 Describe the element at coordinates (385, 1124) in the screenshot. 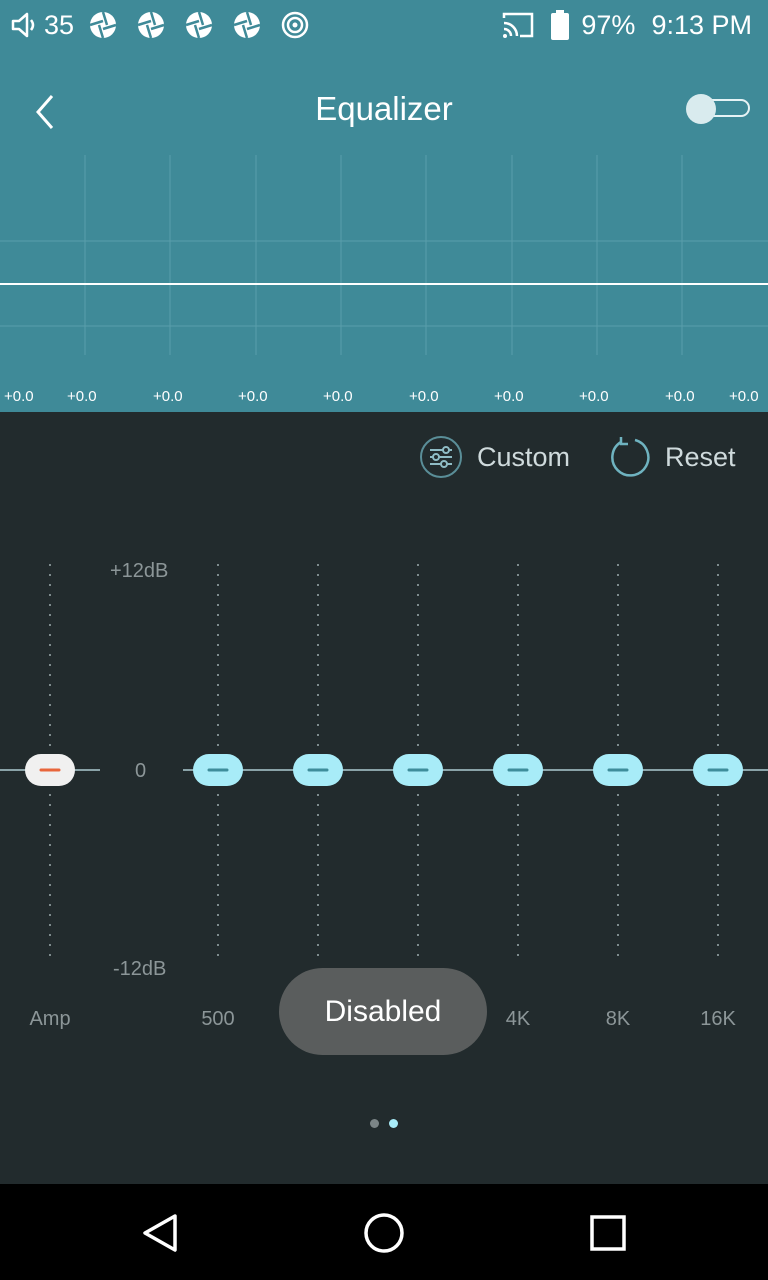

I see `page-indicator` at that location.